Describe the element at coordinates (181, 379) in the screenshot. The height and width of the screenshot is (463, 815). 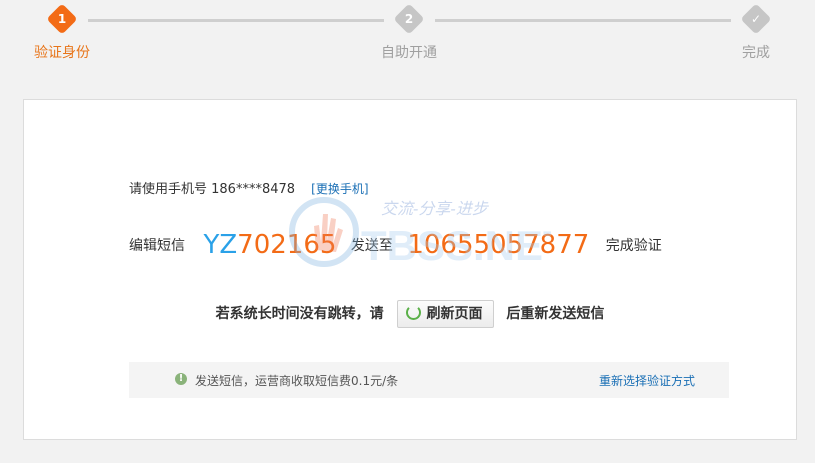
I see `info-icon: !` at that location.